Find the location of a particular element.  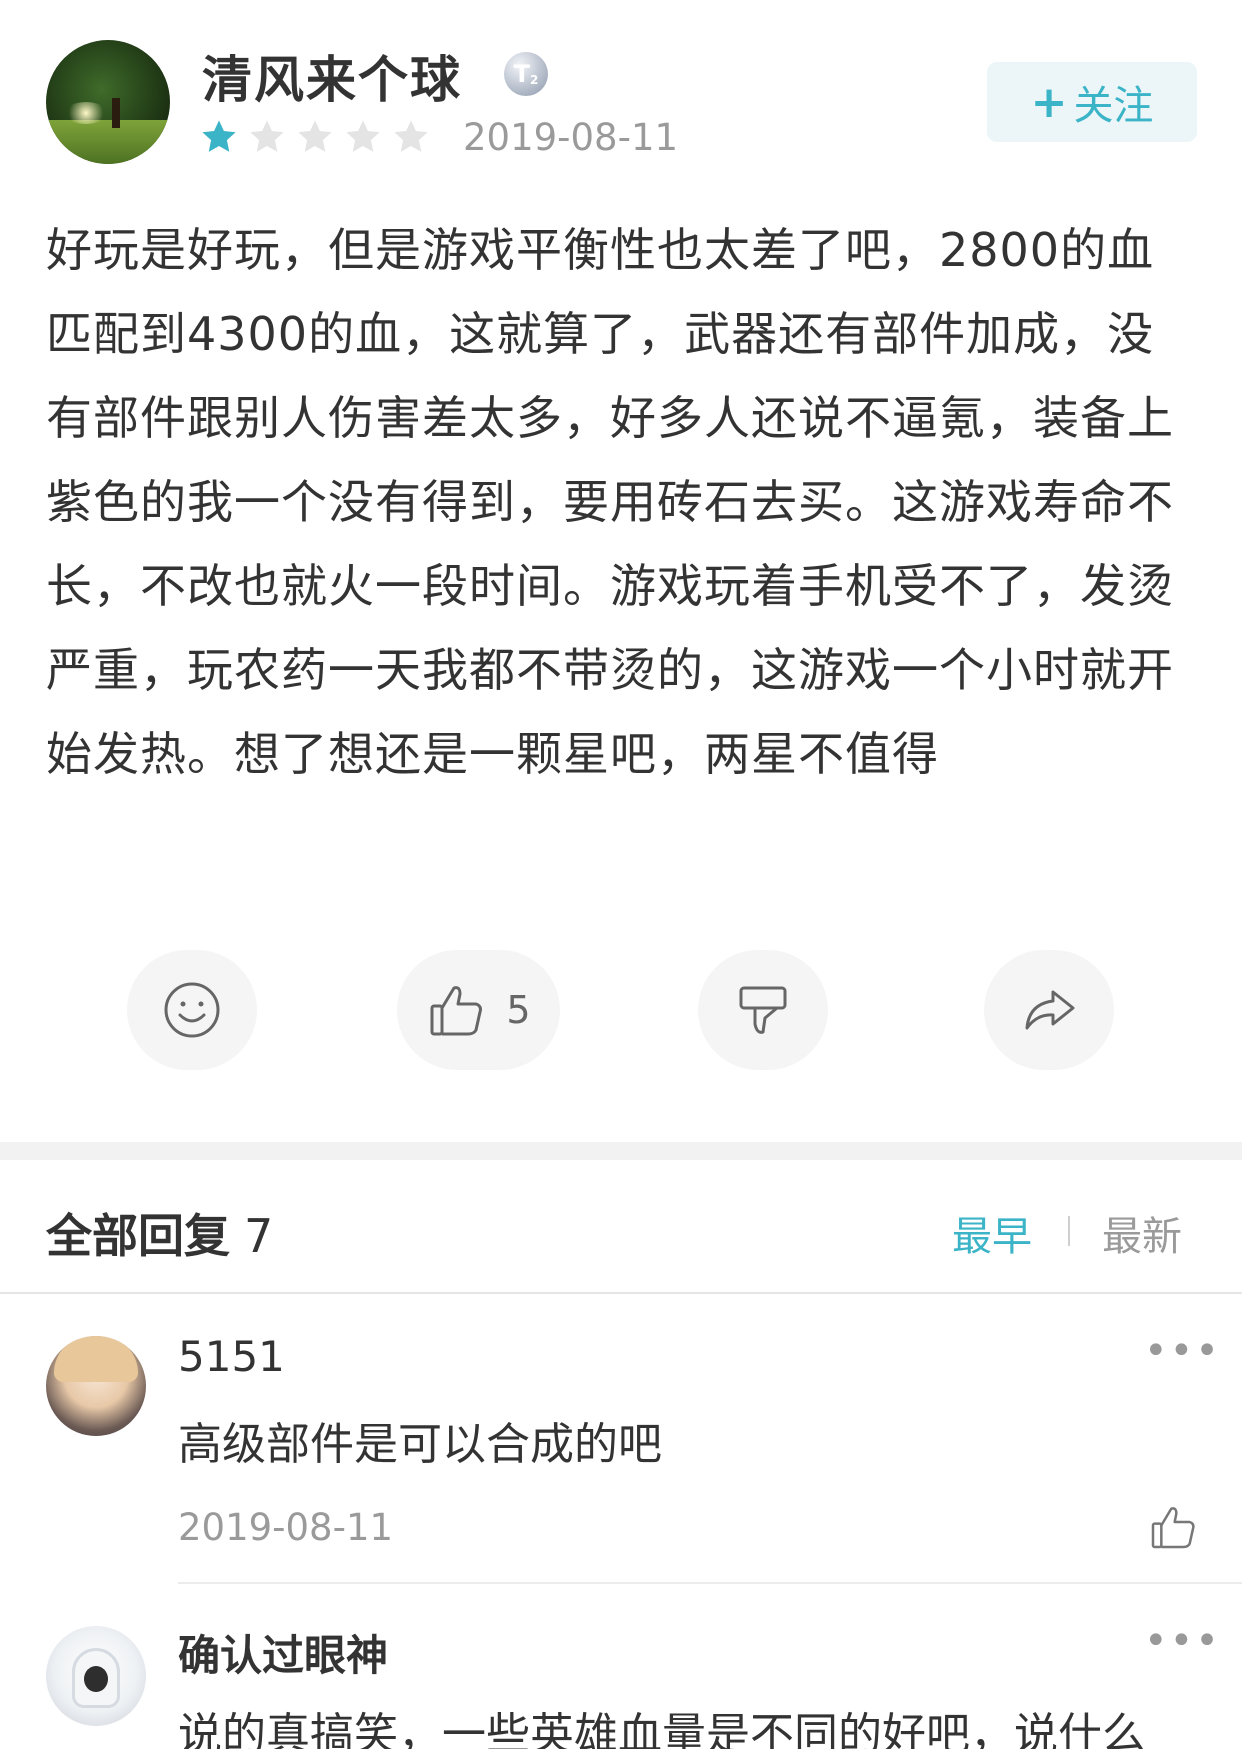

sort-earliest-tab: 最早 is located at coordinates (992, 1233).